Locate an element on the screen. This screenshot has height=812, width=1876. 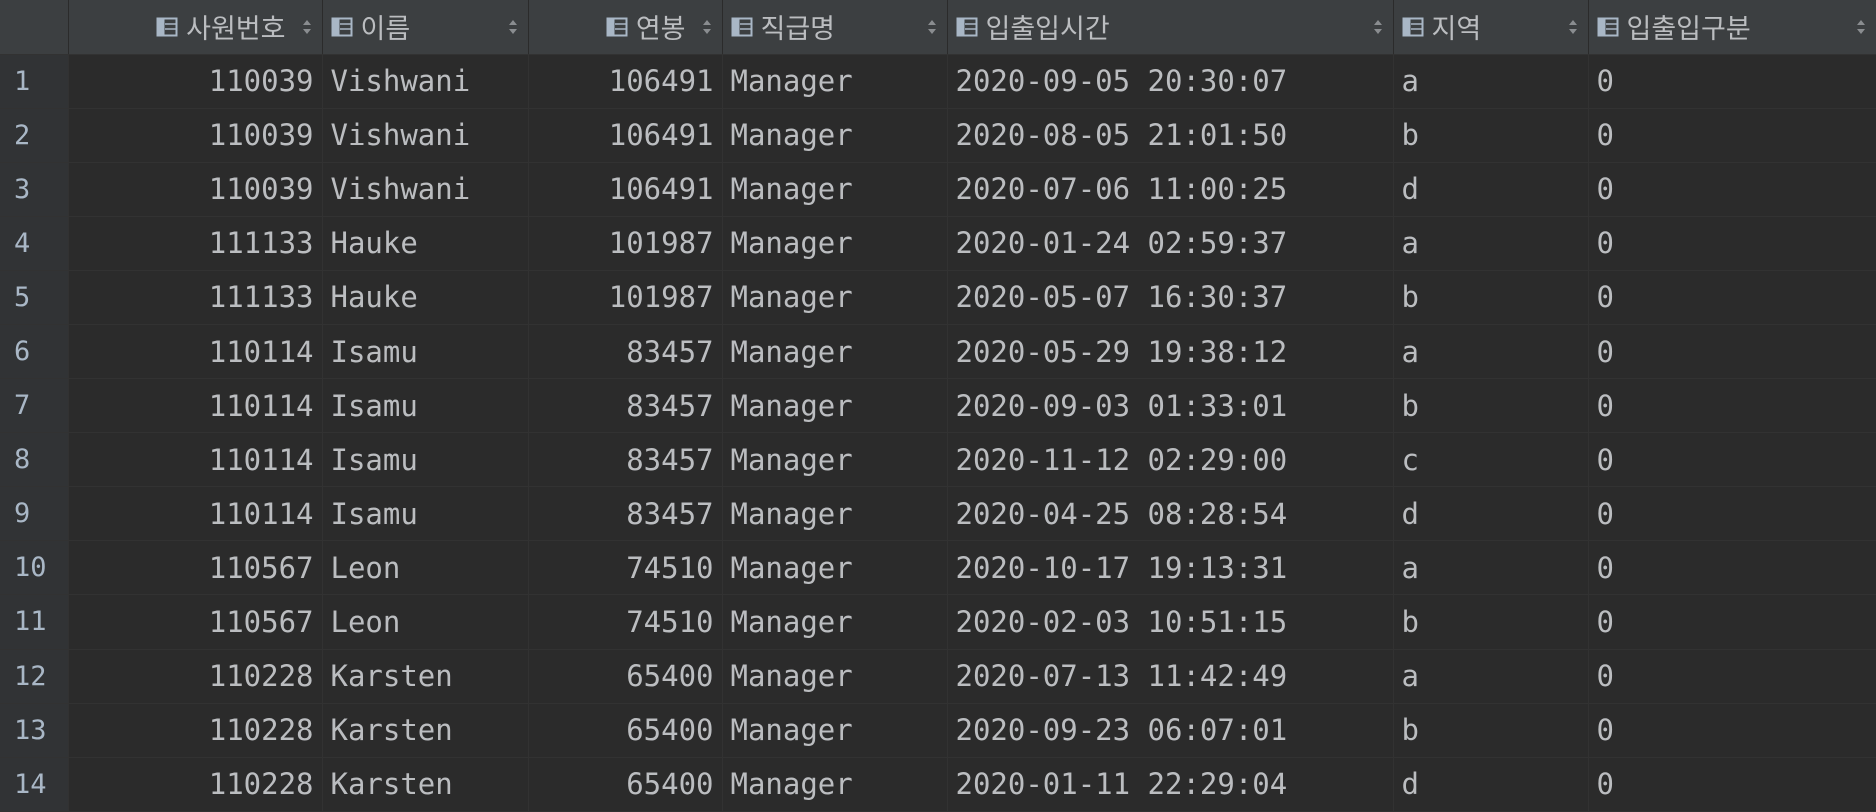
access-time-cell: 2020-07-06 11:00:25 is located at coordinates (1170, 189).